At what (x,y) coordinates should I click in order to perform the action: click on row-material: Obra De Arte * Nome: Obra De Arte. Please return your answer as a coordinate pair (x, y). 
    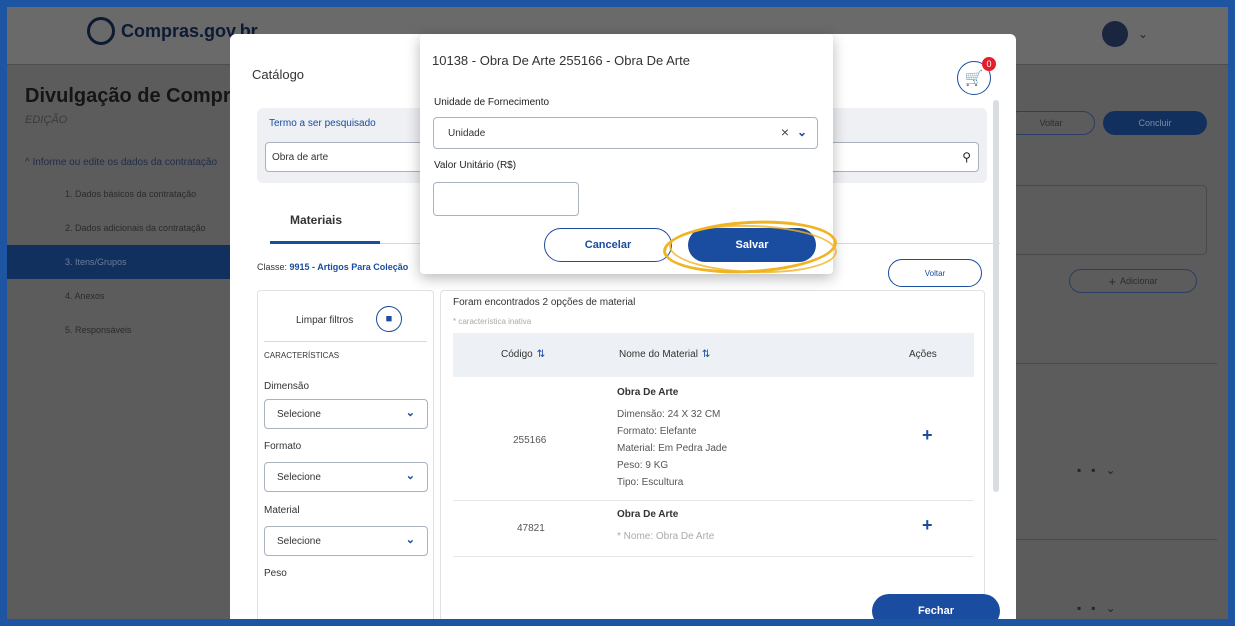
    Looking at the image, I should click on (665, 527).